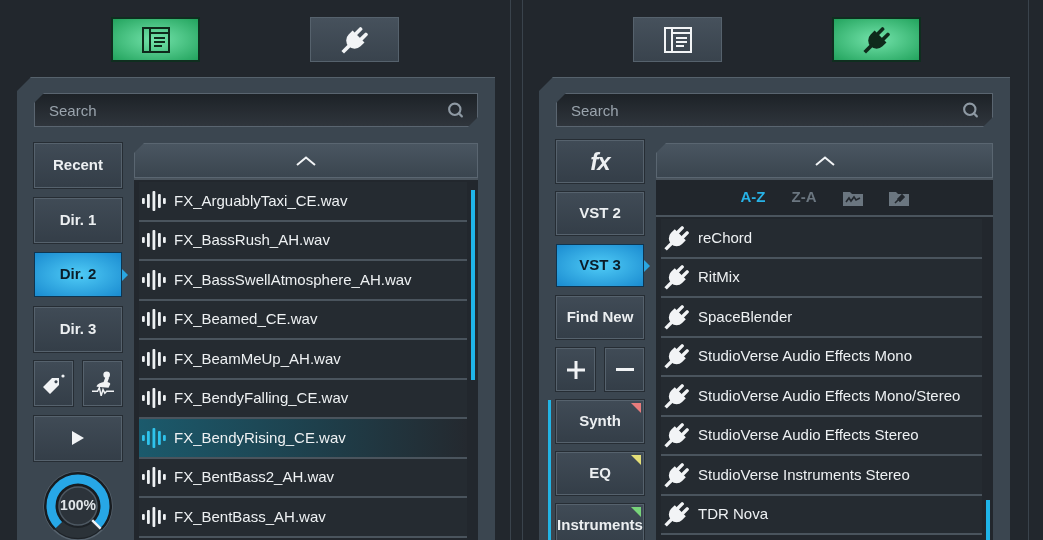 This screenshot has height=540, width=1043. I want to click on sidebar-button: Dir. 3, so click(78, 329).